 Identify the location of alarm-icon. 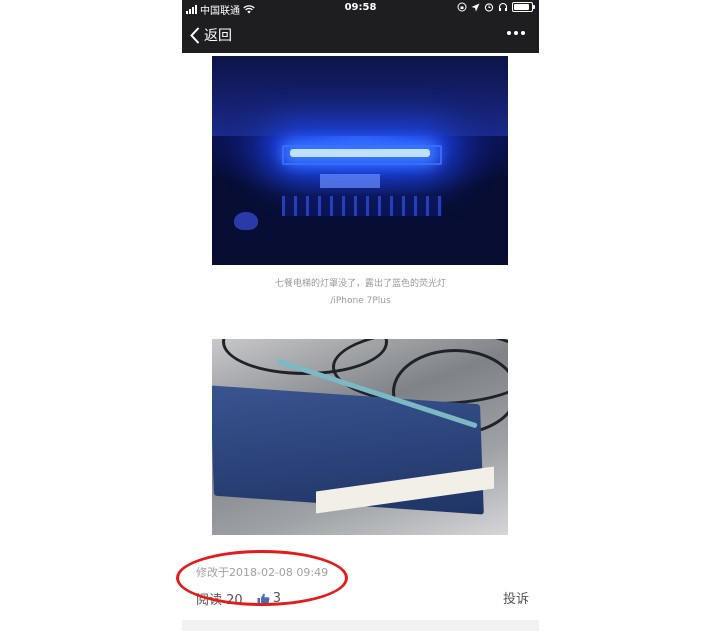
(489, 7).